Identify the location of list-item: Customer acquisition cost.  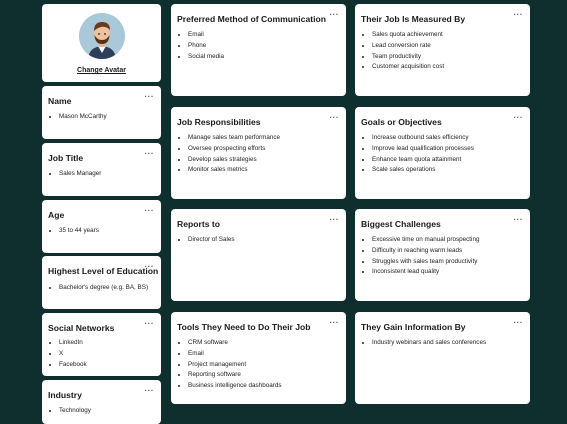
(408, 67).